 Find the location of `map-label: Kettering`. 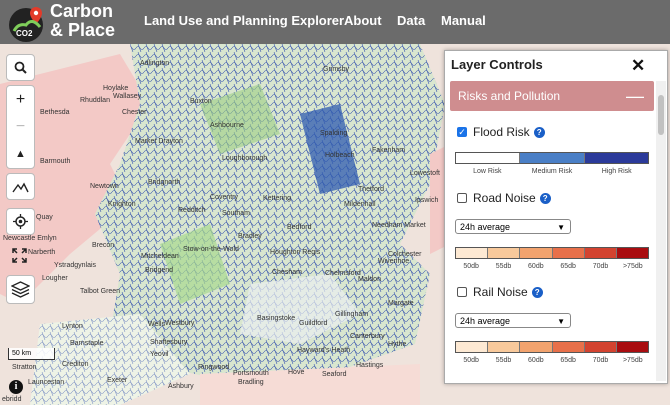

map-label: Kettering is located at coordinates (277, 198).